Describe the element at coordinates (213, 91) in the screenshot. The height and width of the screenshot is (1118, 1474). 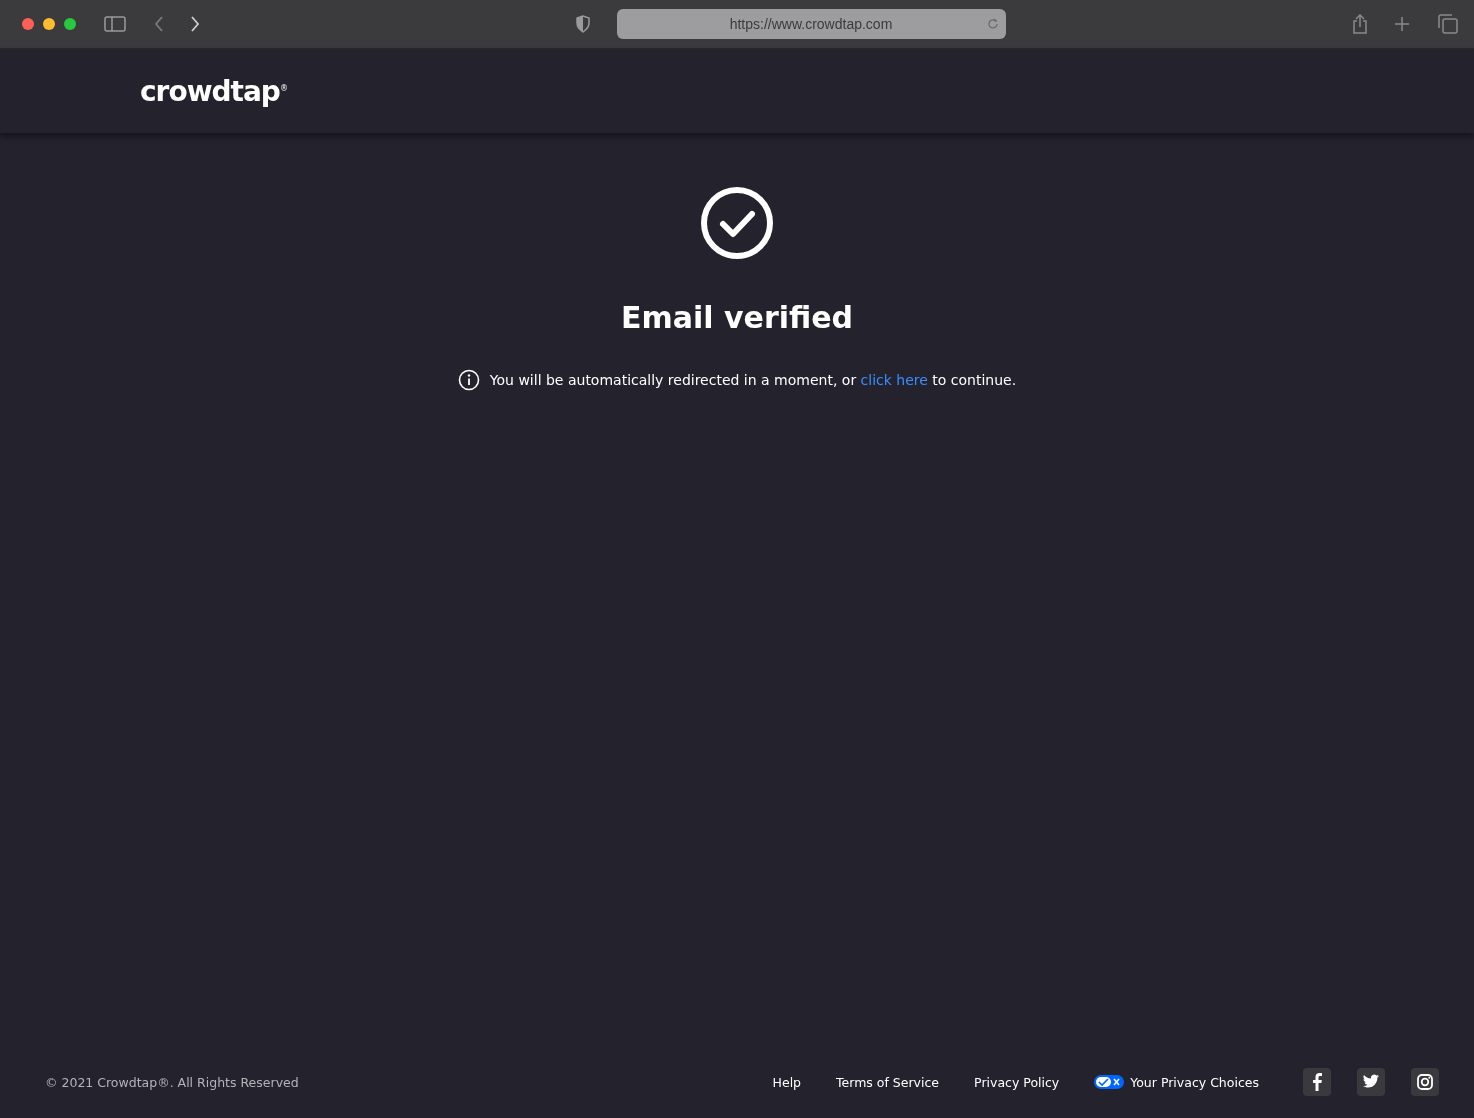
I see `crowdtap-logo: crowdtap$^{®}$` at that location.